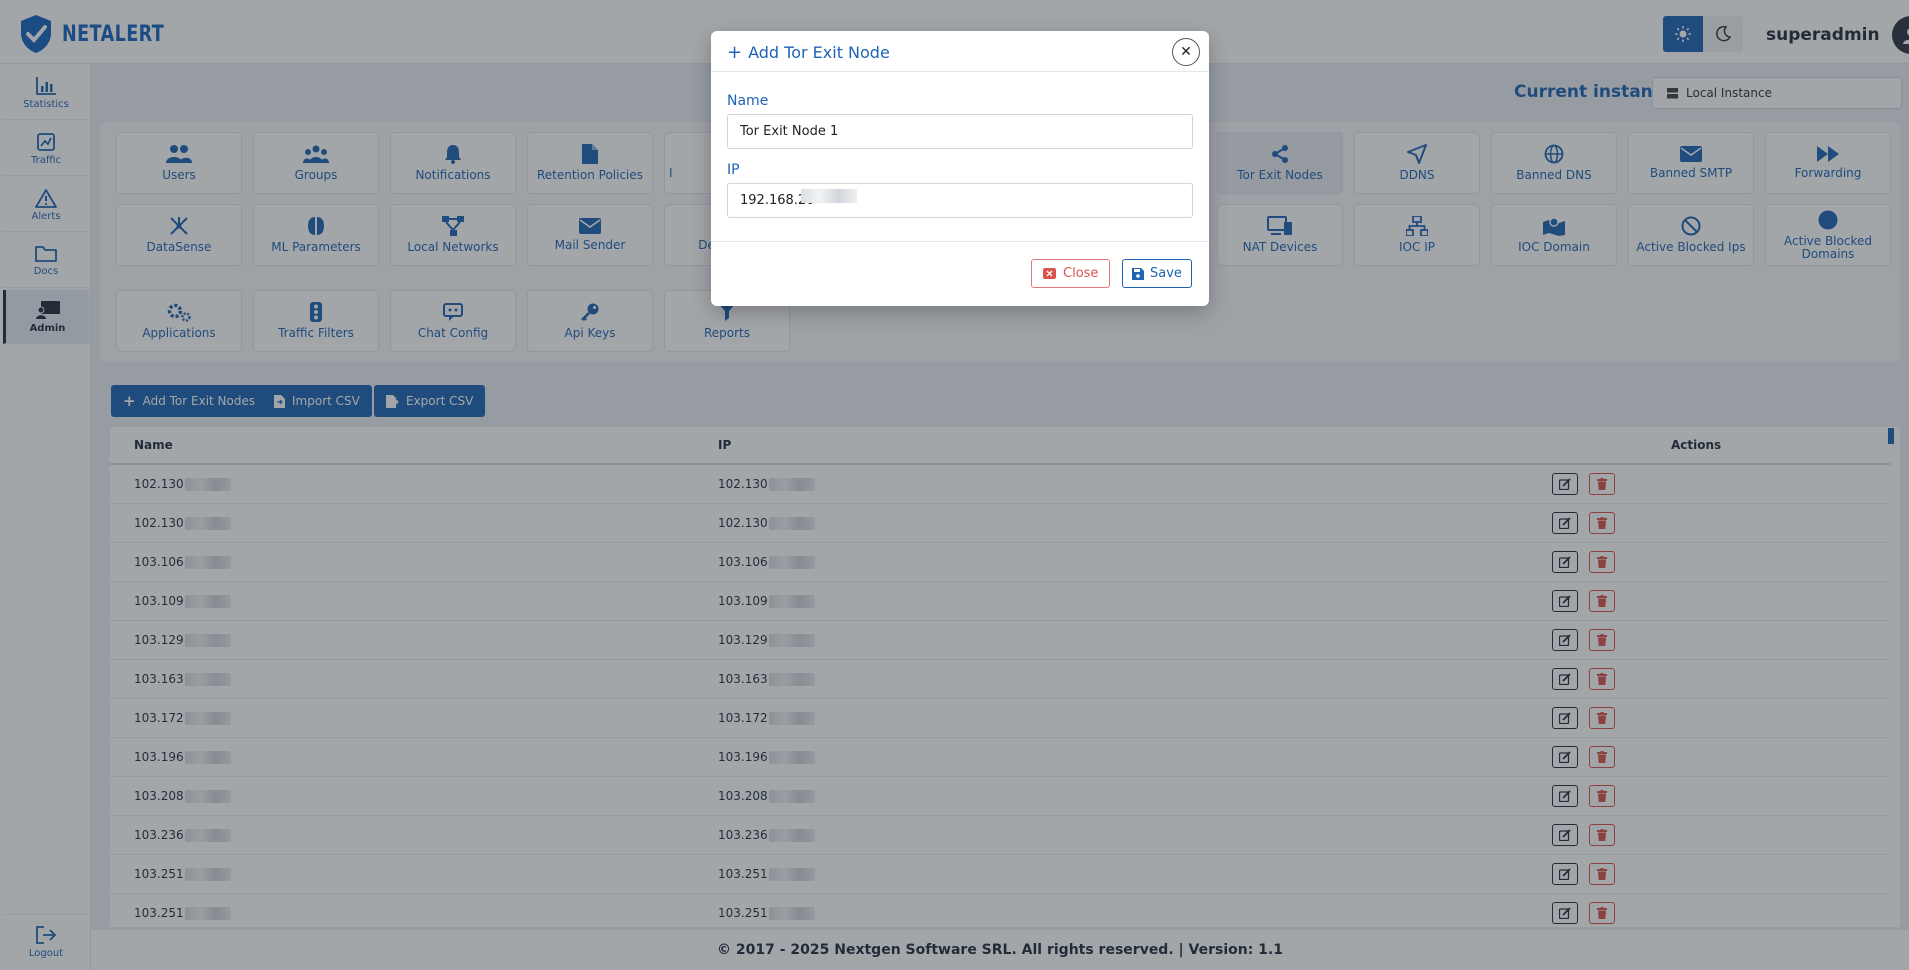 This screenshot has width=1909, height=970. Describe the element at coordinates (1081, 273) in the screenshot. I see `close-button-label: Close` at that location.